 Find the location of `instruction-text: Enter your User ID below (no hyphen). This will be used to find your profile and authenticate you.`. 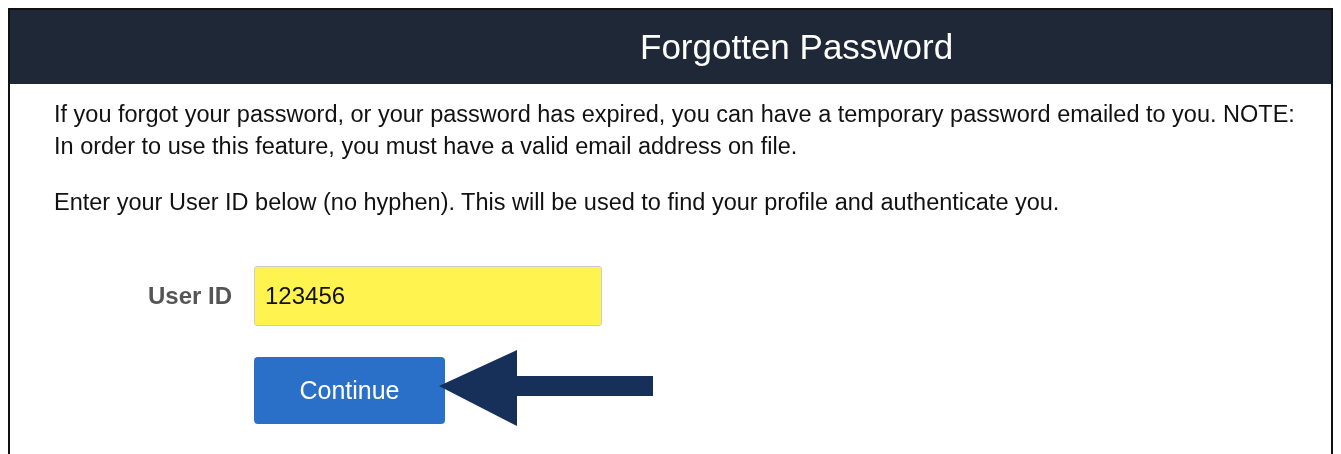

instruction-text: Enter your User ID below (no hyphen). This will be used to find your profile and authenticate you. is located at coordinates (557, 202).